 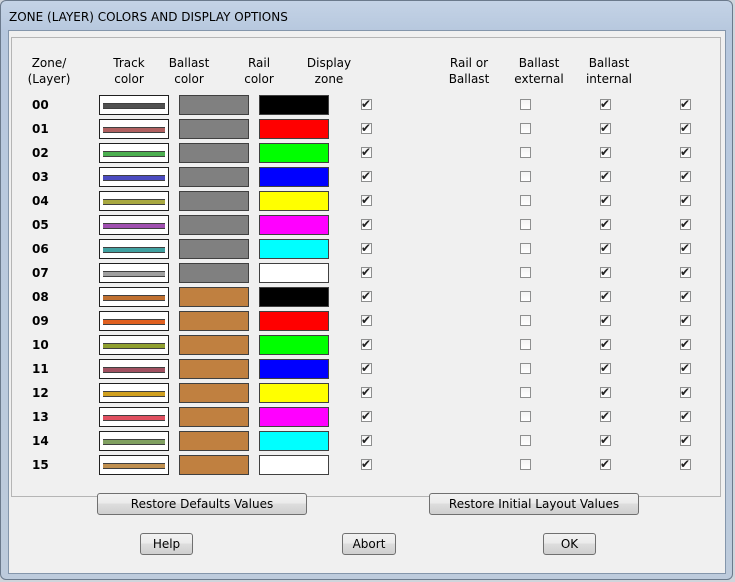 I want to click on title-bar: ZONE (LAYER) COLORS AND DISPLAY OPTIONS, so click(x=366, y=16).